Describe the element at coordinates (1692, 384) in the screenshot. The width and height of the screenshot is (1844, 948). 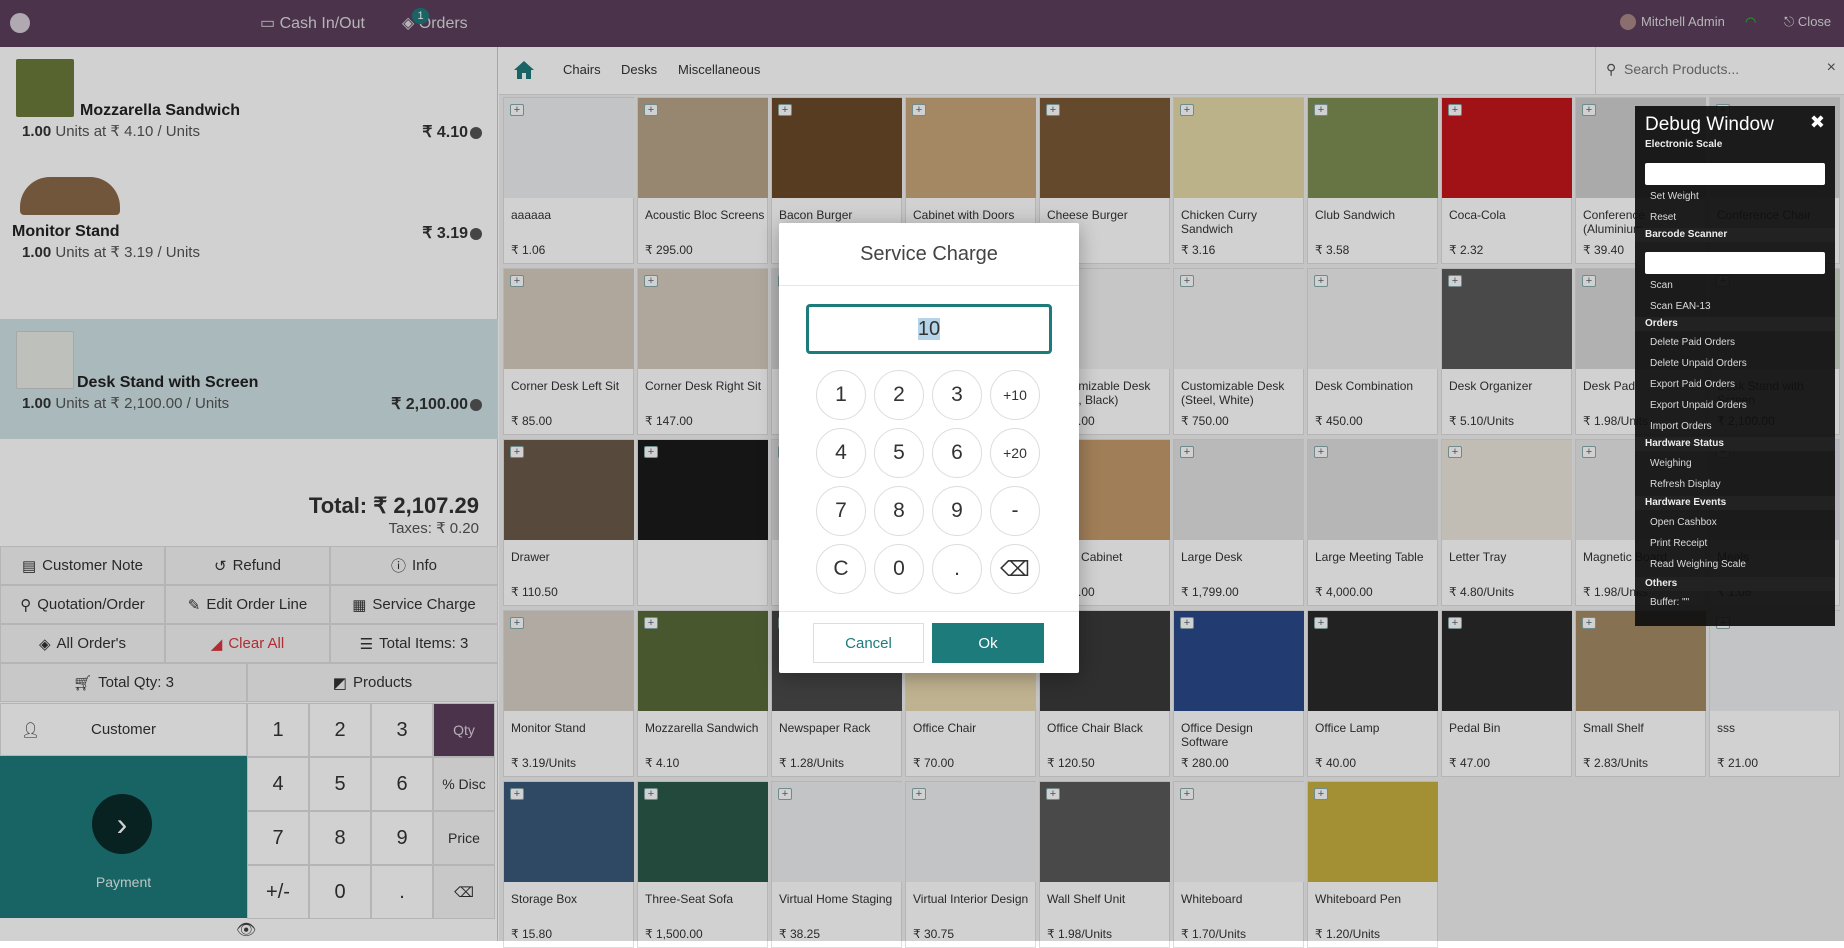
I see `export-paid-orders-button: Export Paid Orders` at that location.